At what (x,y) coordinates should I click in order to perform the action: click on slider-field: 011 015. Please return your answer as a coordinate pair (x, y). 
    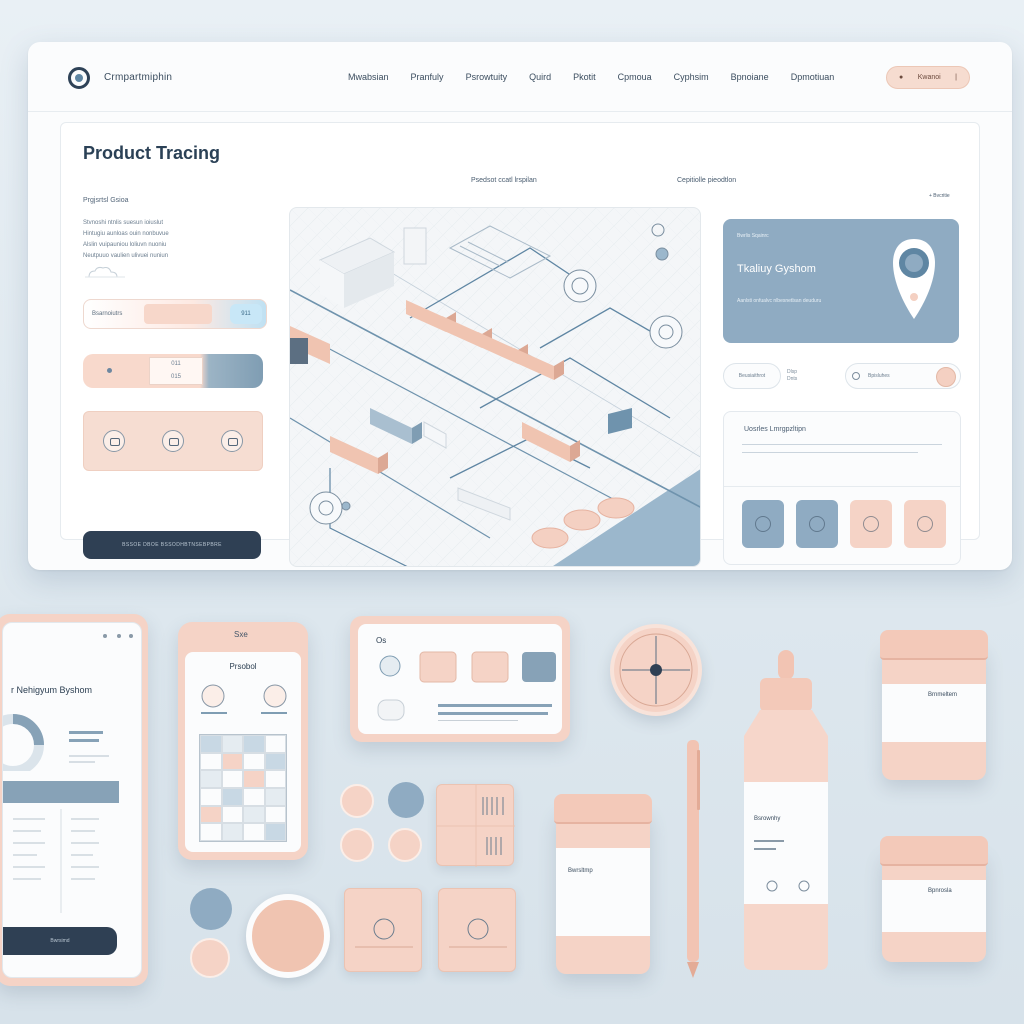
    Looking at the image, I should click on (173, 371).